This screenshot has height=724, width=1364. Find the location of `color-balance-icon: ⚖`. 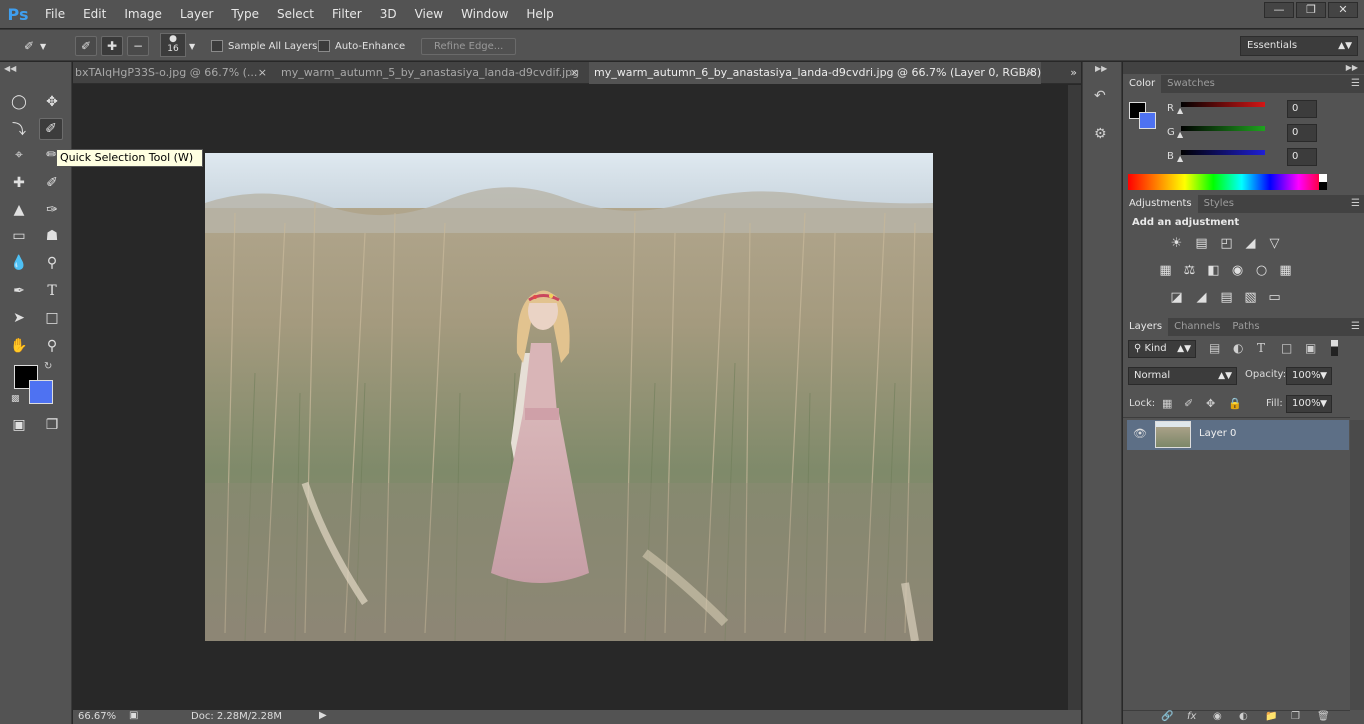

color-balance-icon: ⚖ is located at coordinates (1189, 270).